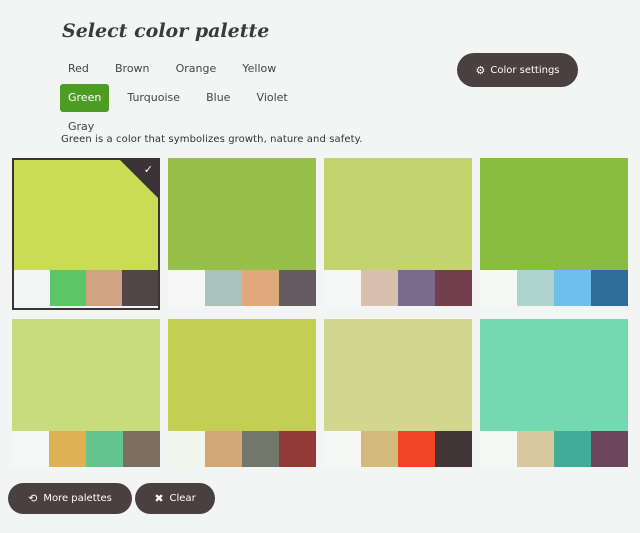  I want to click on tab-orange: Orange, so click(196, 69).